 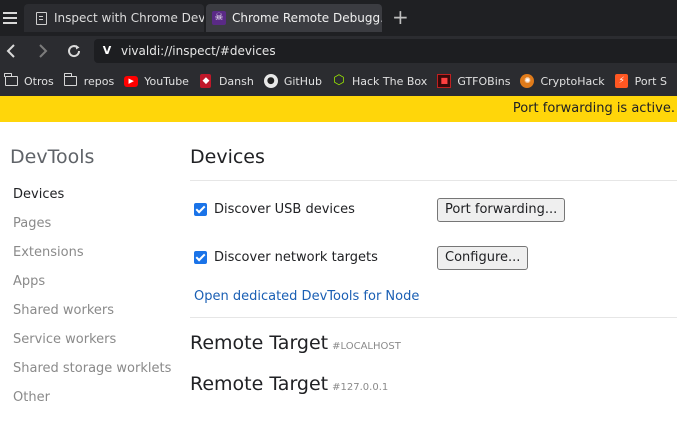 I want to click on discover-usb-row: Discover USB devices, so click(x=274, y=209).